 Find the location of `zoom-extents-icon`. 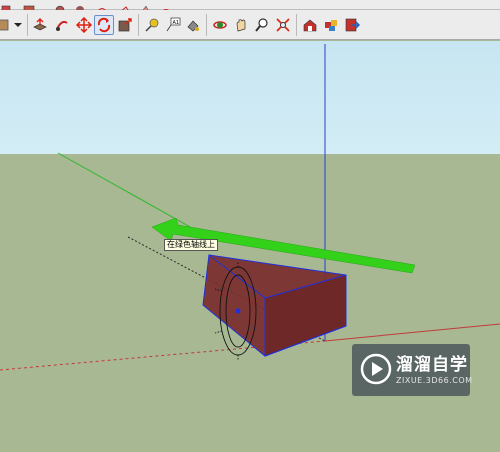

zoom-extents-icon is located at coordinates (283, 25).